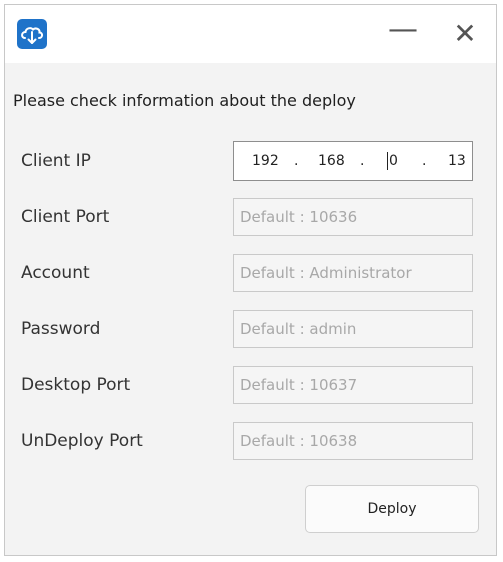 Image resolution: width=503 pixels, height=562 pixels. Describe the element at coordinates (55, 273) in the screenshot. I see `account-label: Account` at that location.